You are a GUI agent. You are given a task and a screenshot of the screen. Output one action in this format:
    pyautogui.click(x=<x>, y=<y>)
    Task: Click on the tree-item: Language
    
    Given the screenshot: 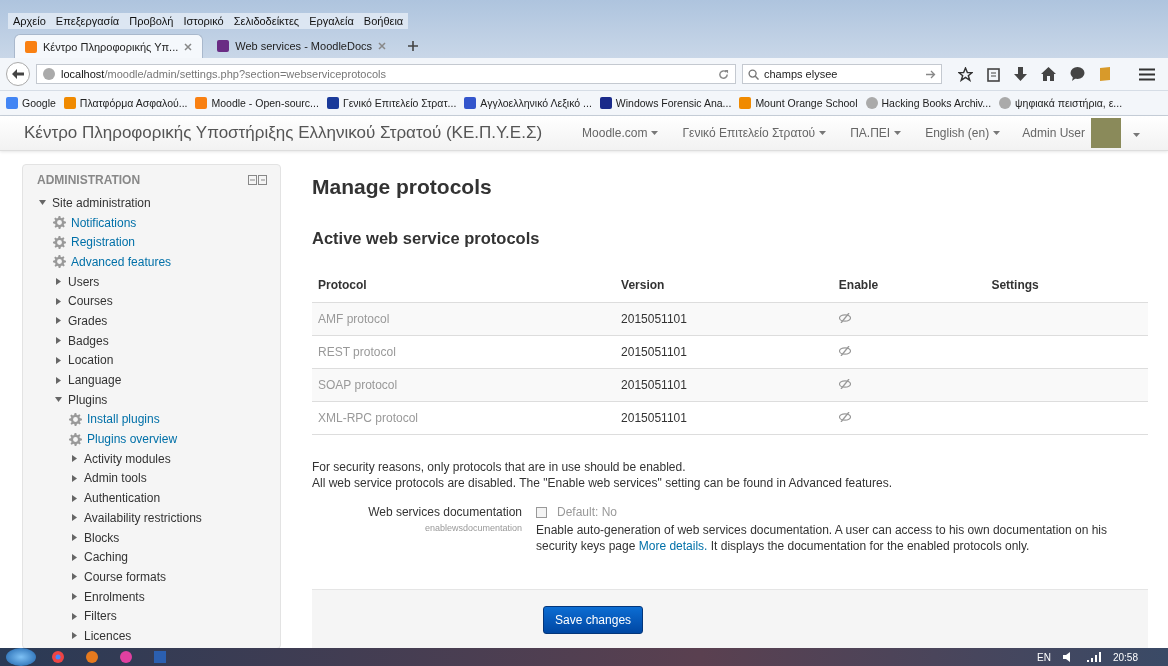 What is the action you would take?
    pyautogui.click(x=95, y=380)
    